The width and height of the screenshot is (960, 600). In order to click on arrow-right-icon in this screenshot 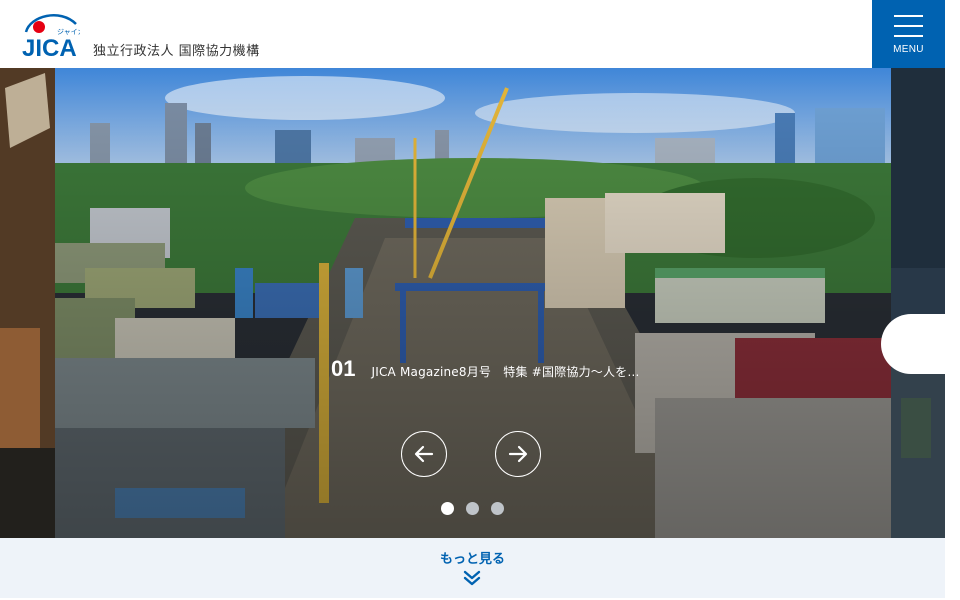, I will do `click(518, 454)`.